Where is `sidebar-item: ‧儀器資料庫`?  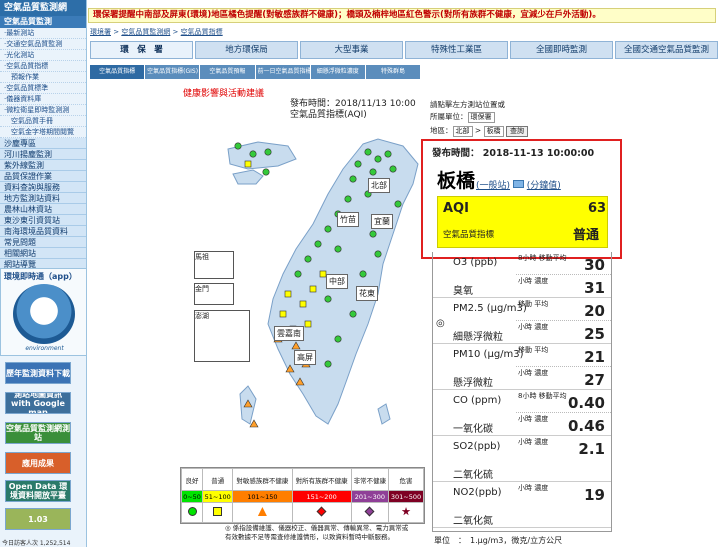
sidebar-item: ‧儀器資料庫 is located at coordinates (43, 99).